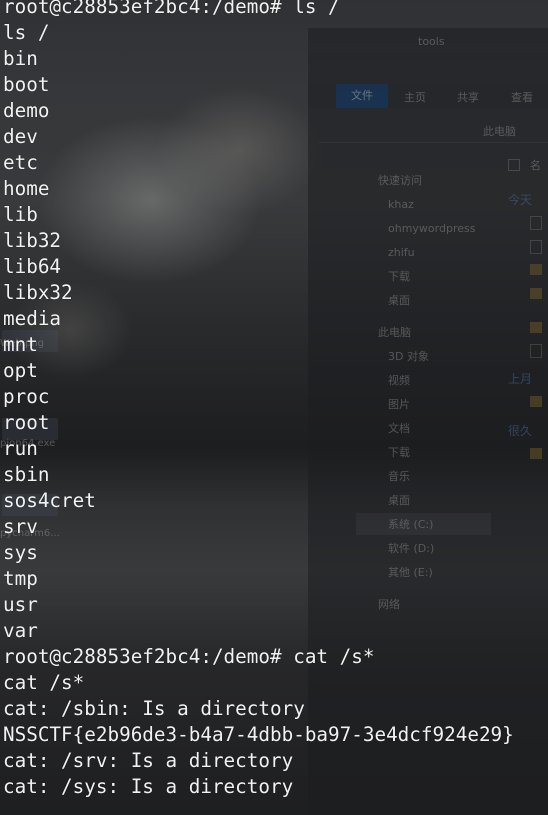 The image size is (548, 815). Describe the element at coordinates (44, 682) in the screenshot. I see `terminal-line: cat /s*` at that location.